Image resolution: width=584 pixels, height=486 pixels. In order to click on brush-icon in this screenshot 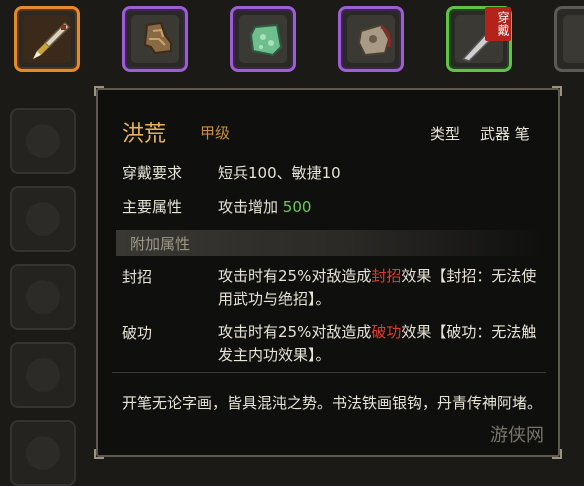, I will do `click(52, 40)`.